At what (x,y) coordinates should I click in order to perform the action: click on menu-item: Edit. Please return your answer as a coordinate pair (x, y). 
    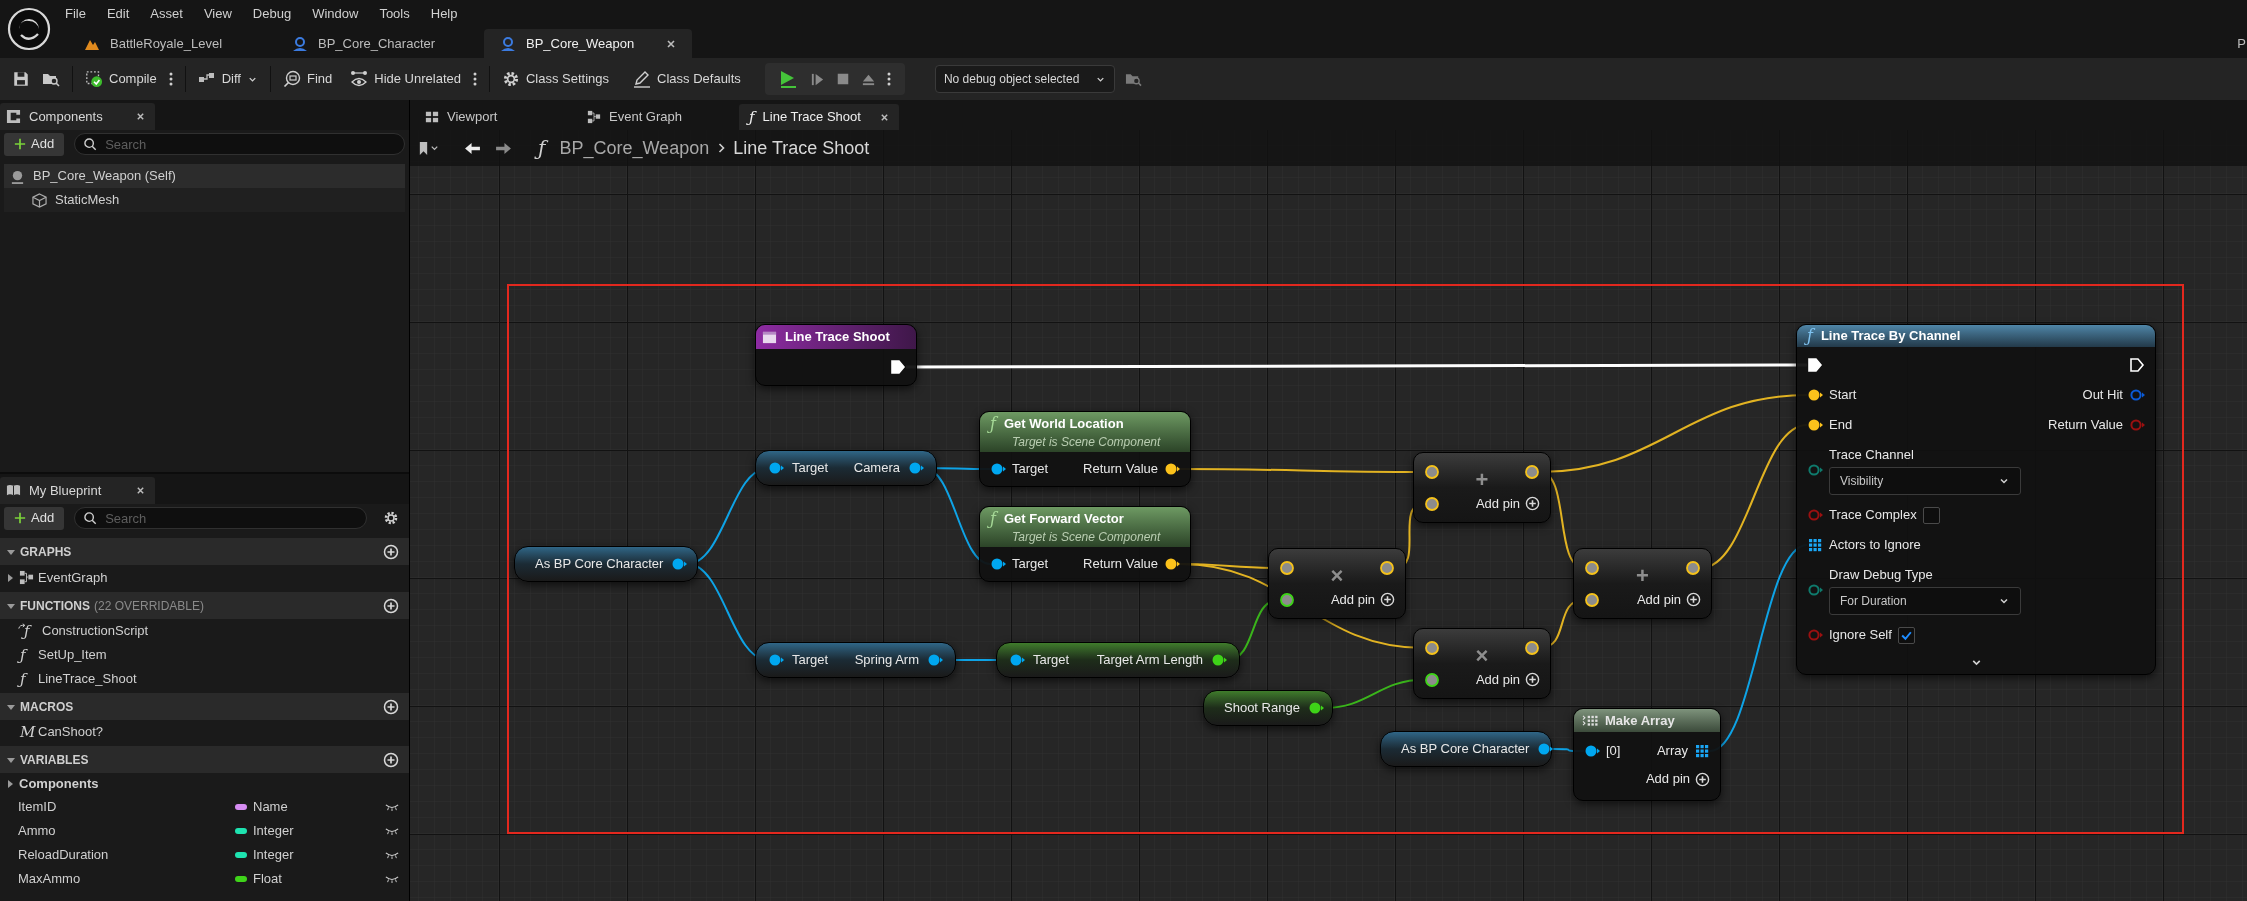
    Looking at the image, I should click on (118, 14).